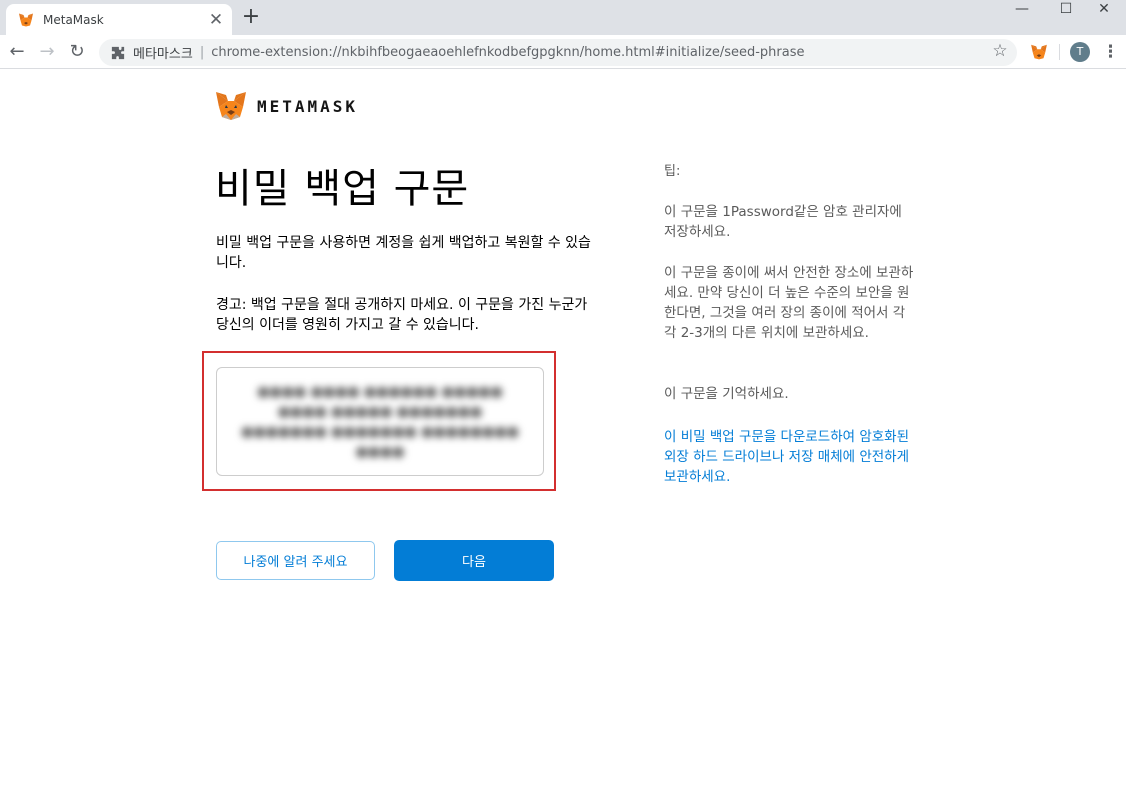 This screenshot has width=1126, height=807. Describe the element at coordinates (216, 19) in the screenshot. I see `close-tab-icon: ✕` at that location.